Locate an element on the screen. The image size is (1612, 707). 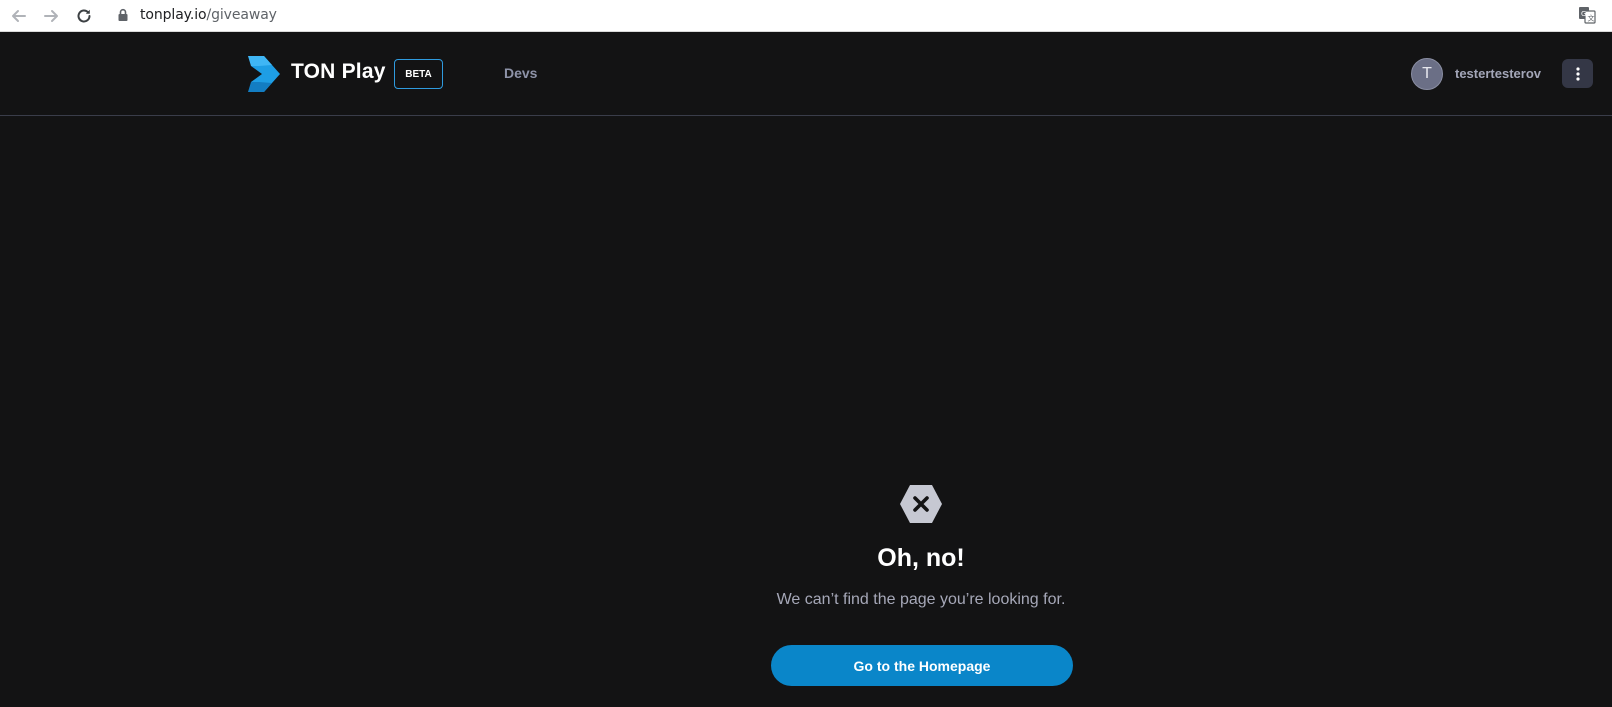
browser-toolbar: tonplay.io/giveaway G 文 is located at coordinates (806, 16).